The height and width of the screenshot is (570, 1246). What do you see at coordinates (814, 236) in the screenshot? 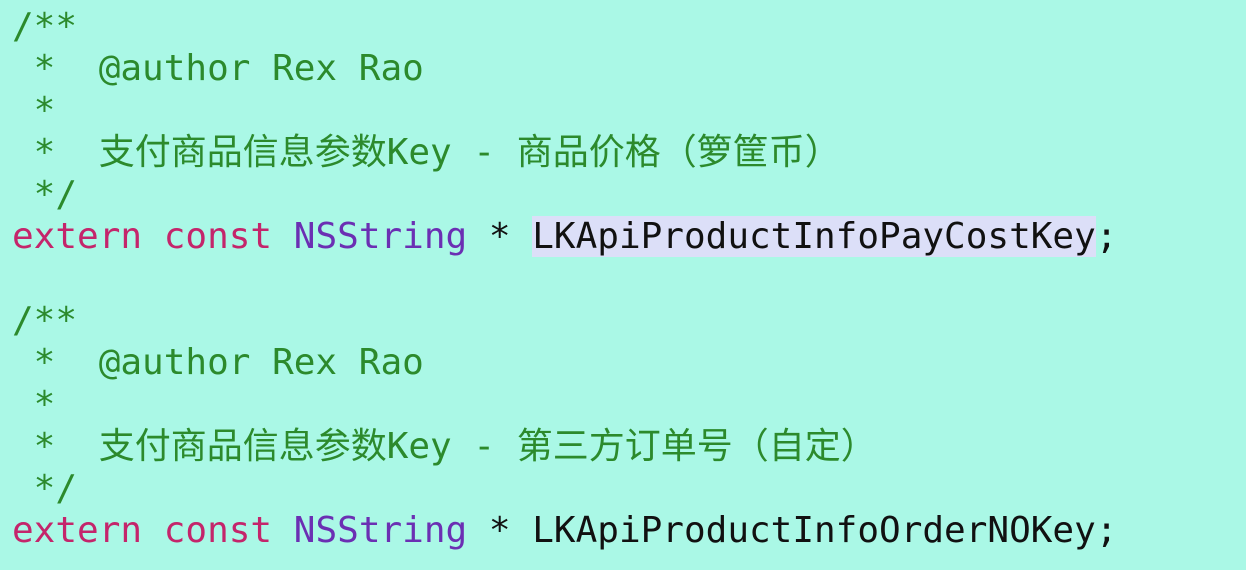
I see `selected-identifier: LKApiProductInfoPayCostKey` at bounding box center [814, 236].